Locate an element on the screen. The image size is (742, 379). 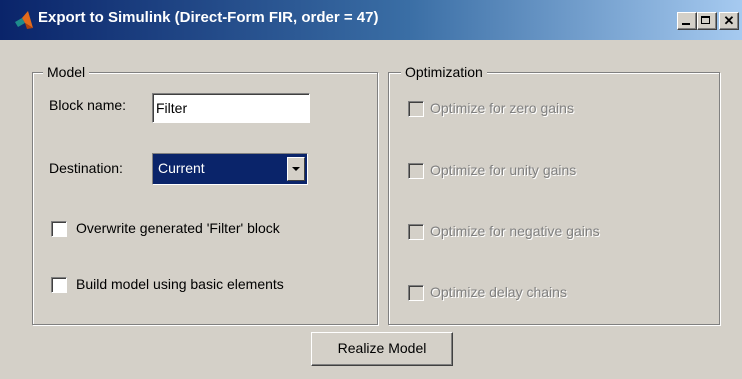
overwrite-checkbox is located at coordinates (59, 229).